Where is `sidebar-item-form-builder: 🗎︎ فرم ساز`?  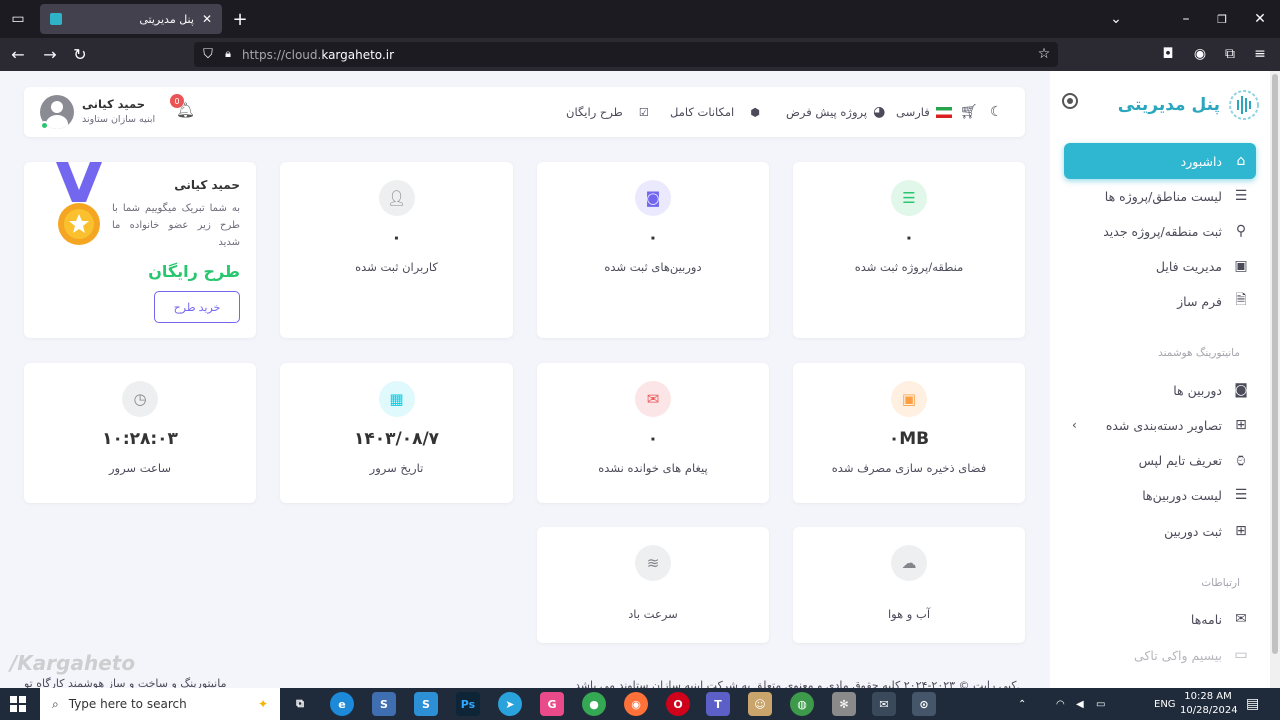 sidebar-item-form-builder: 🗎︎ فرم ساز is located at coordinates (1160, 301).